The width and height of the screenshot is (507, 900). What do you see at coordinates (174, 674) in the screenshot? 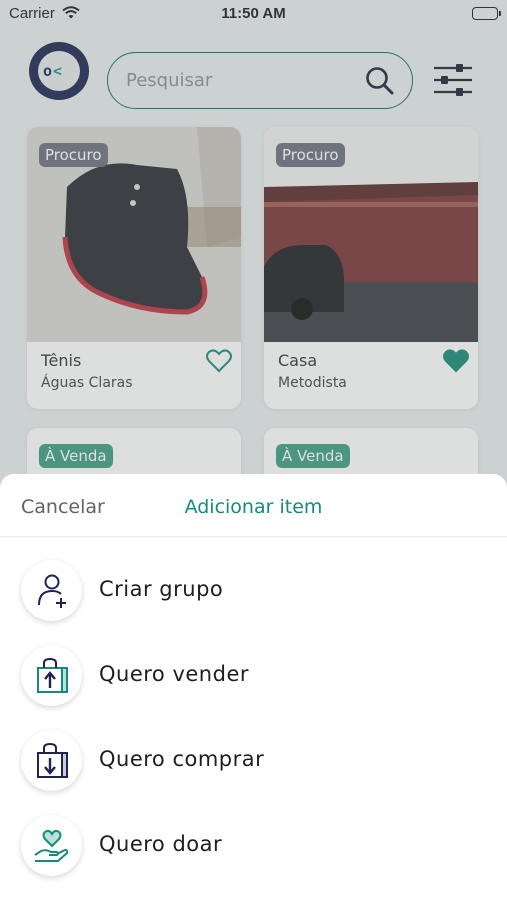
I see `option-label: Quero vender` at bounding box center [174, 674].